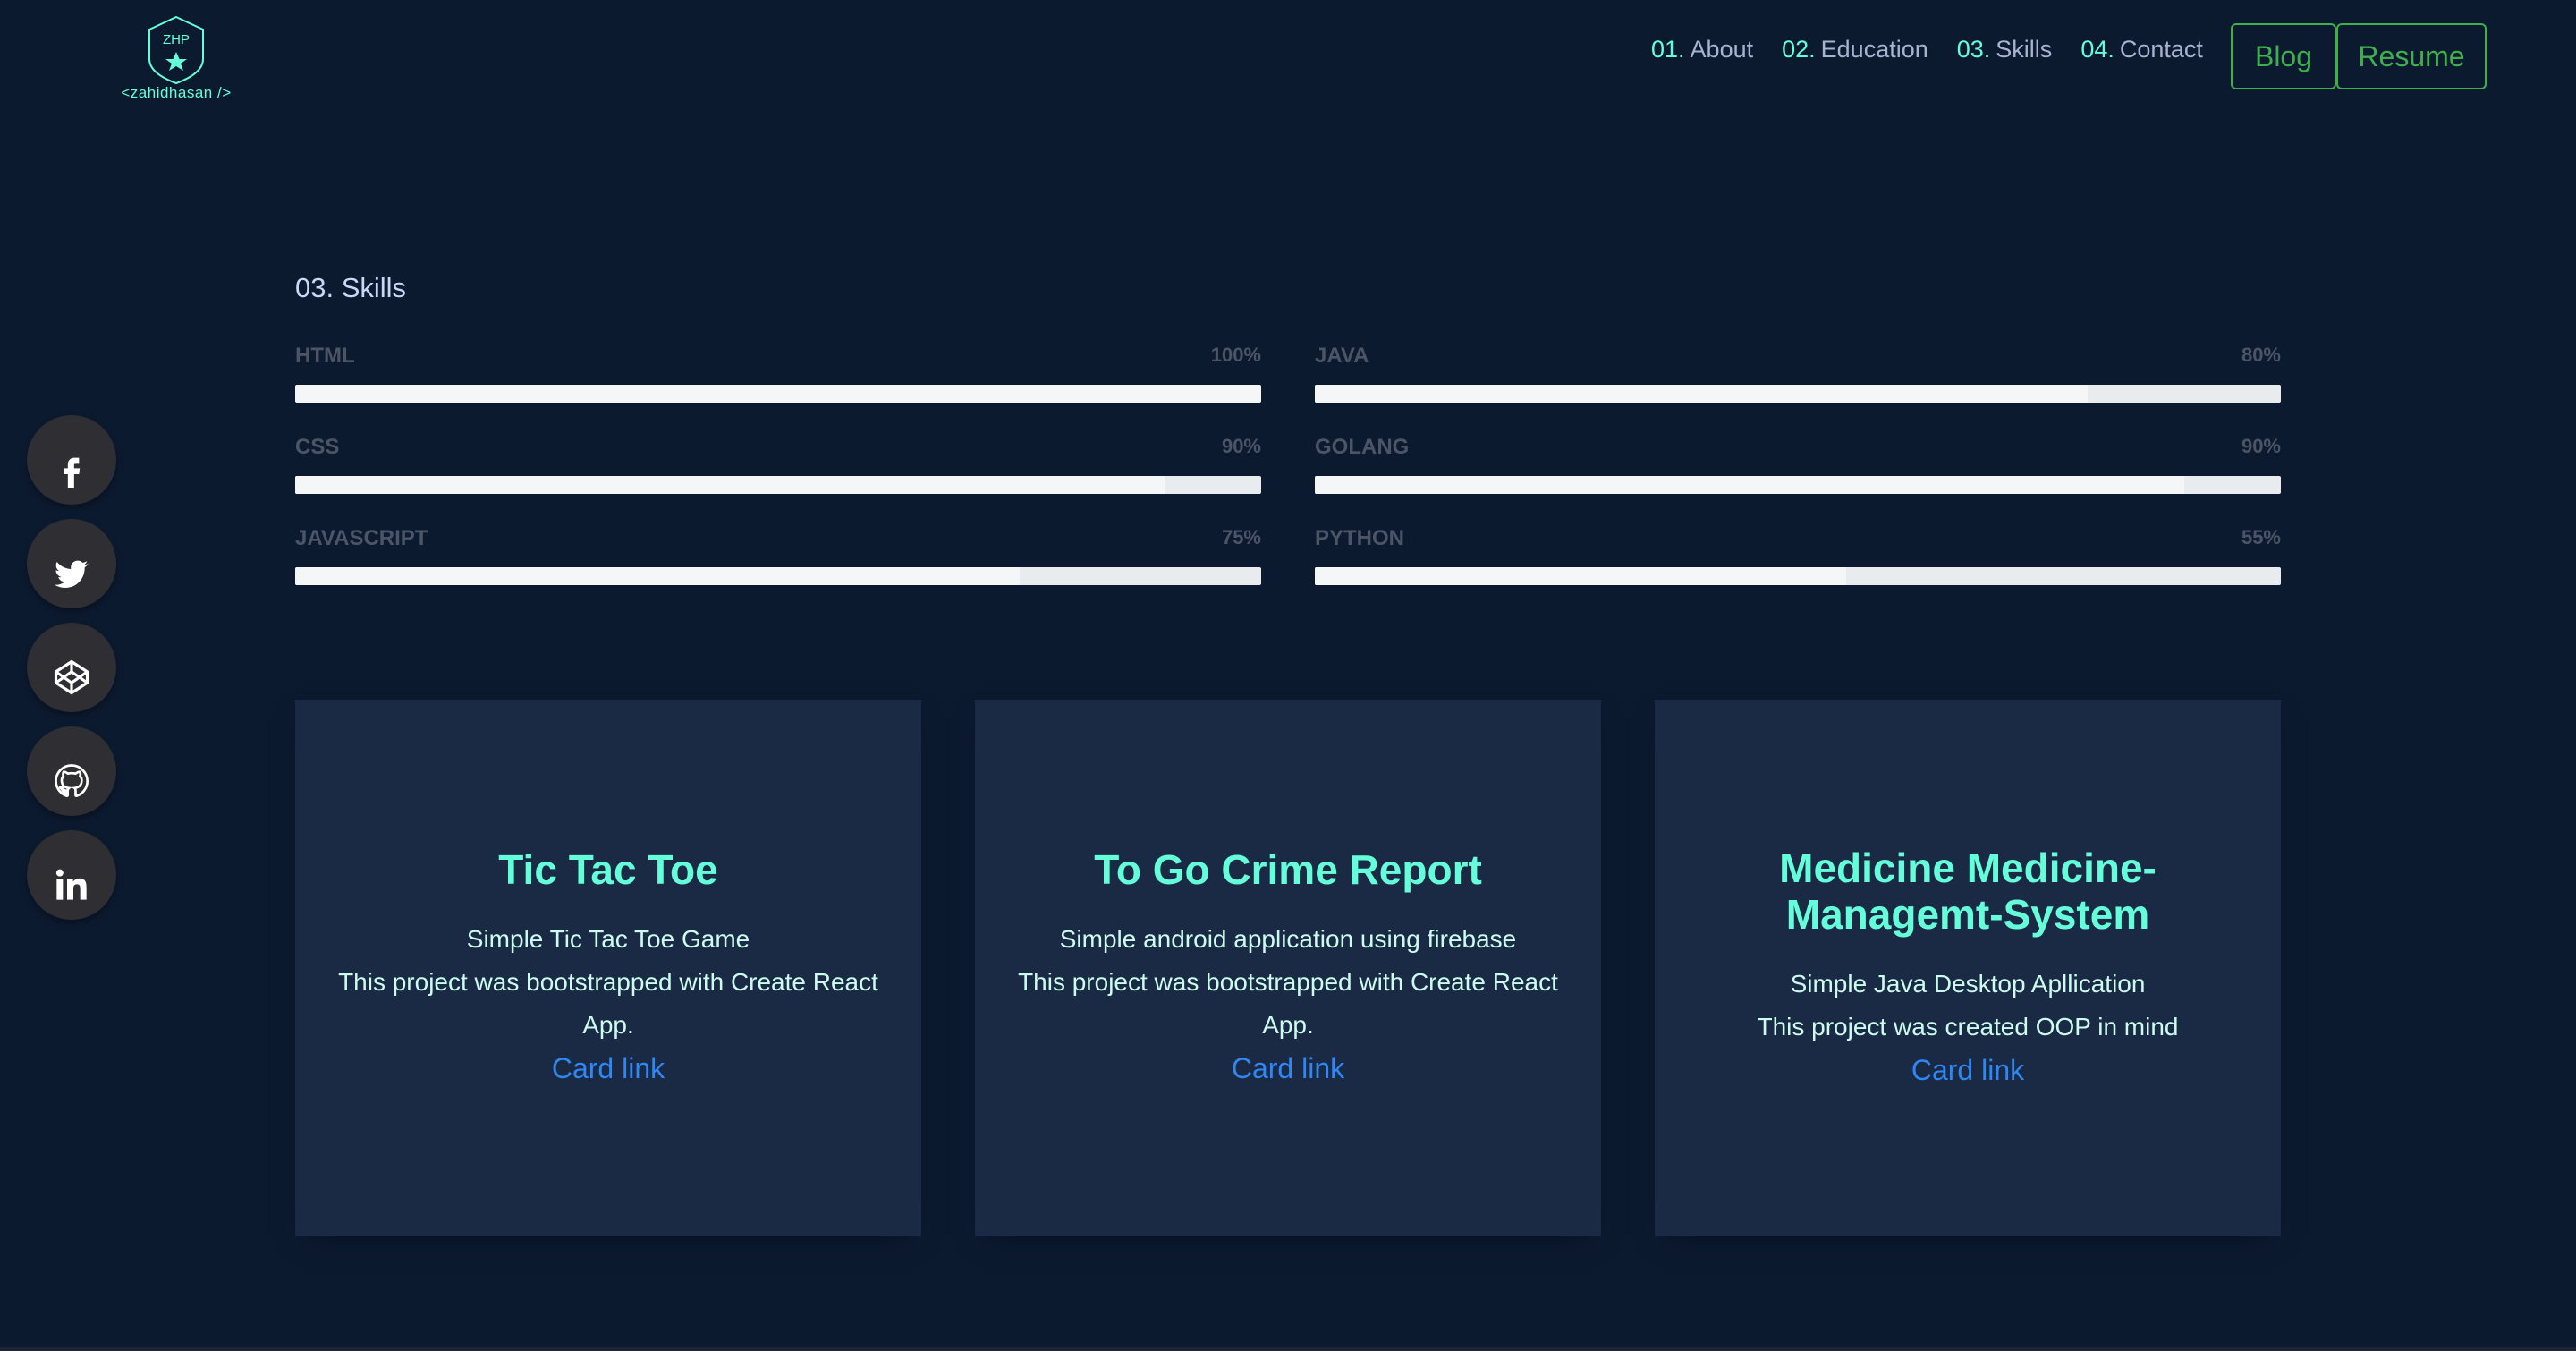 The image size is (2576, 1351). Describe the element at coordinates (1360, 538) in the screenshot. I see `skill-name: PYTHON` at that location.